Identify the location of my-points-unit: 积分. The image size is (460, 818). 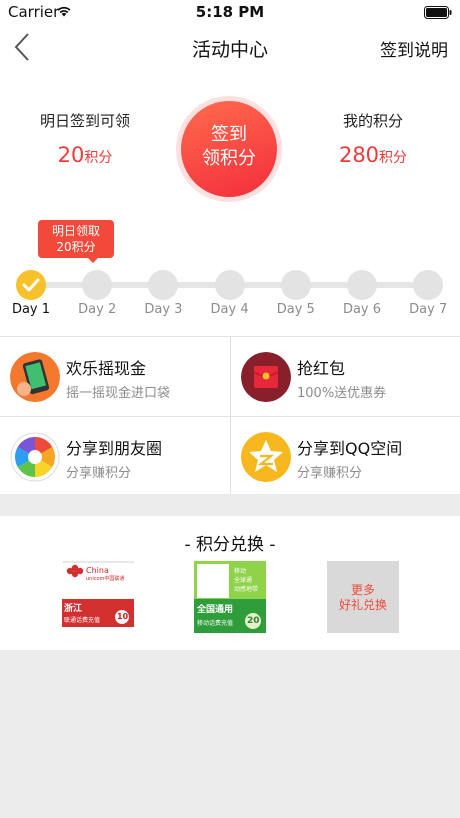
(393, 158).